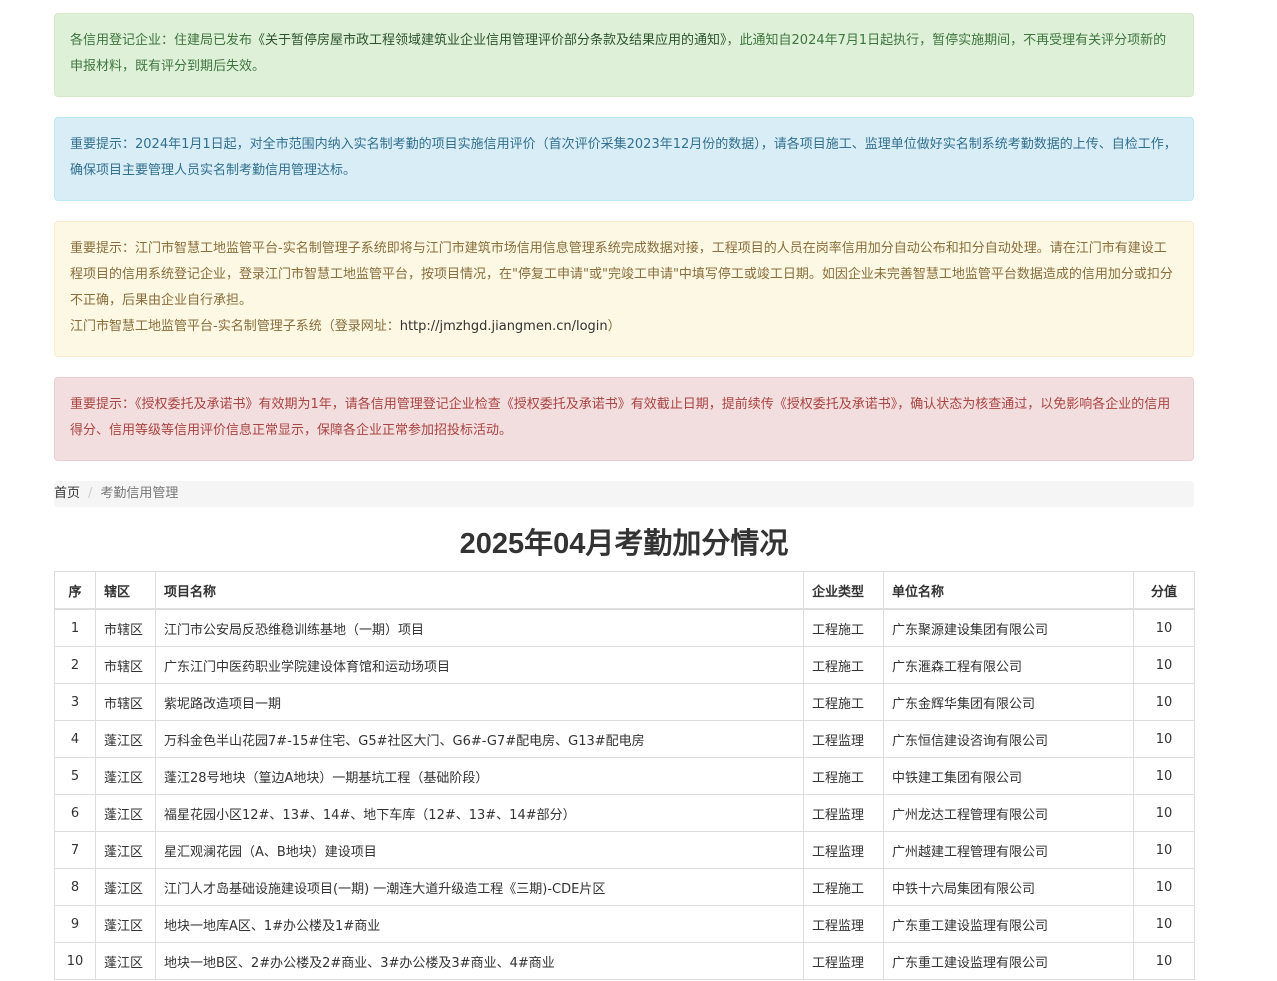 The image size is (1277, 981). What do you see at coordinates (624, 544) in the screenshot?
I see `page-title: 2025年04月考勤加分情况` at bounding box center [624, 544].